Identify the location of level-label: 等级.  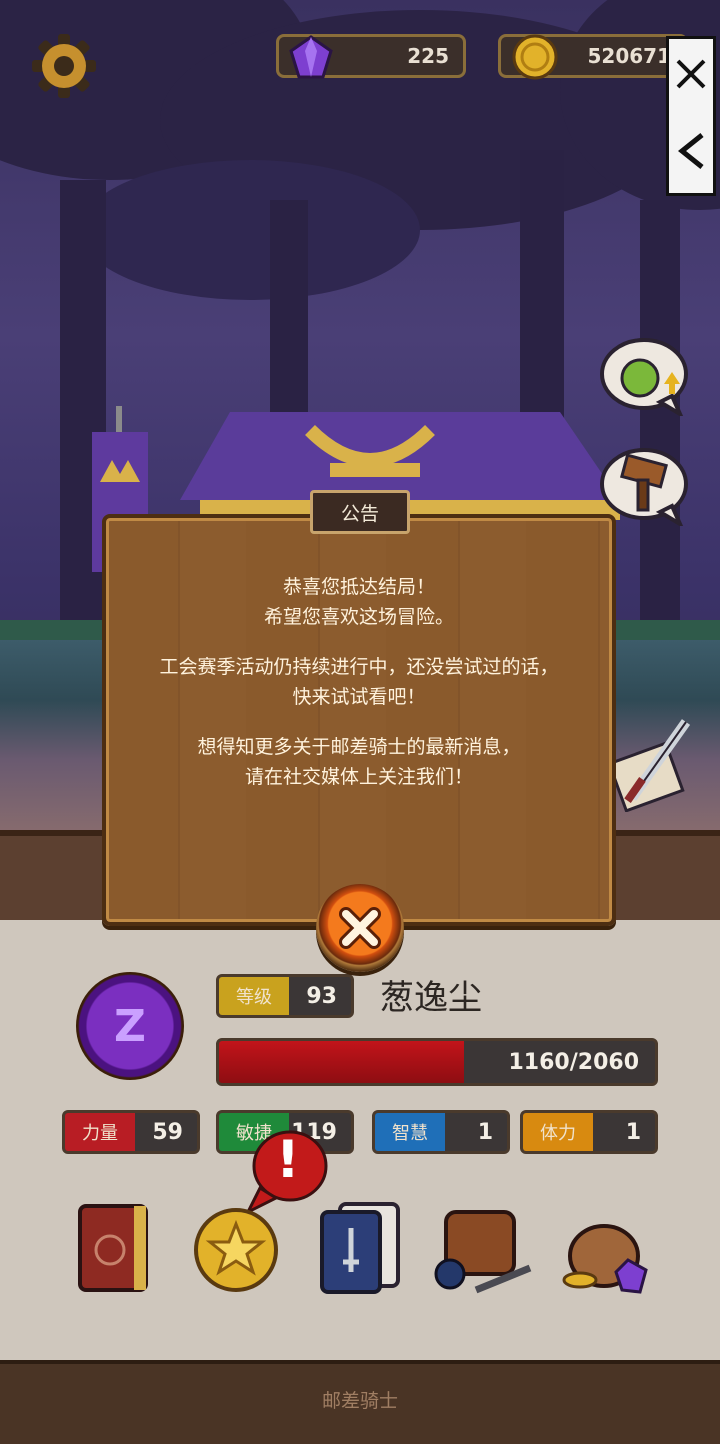
(254, 996).